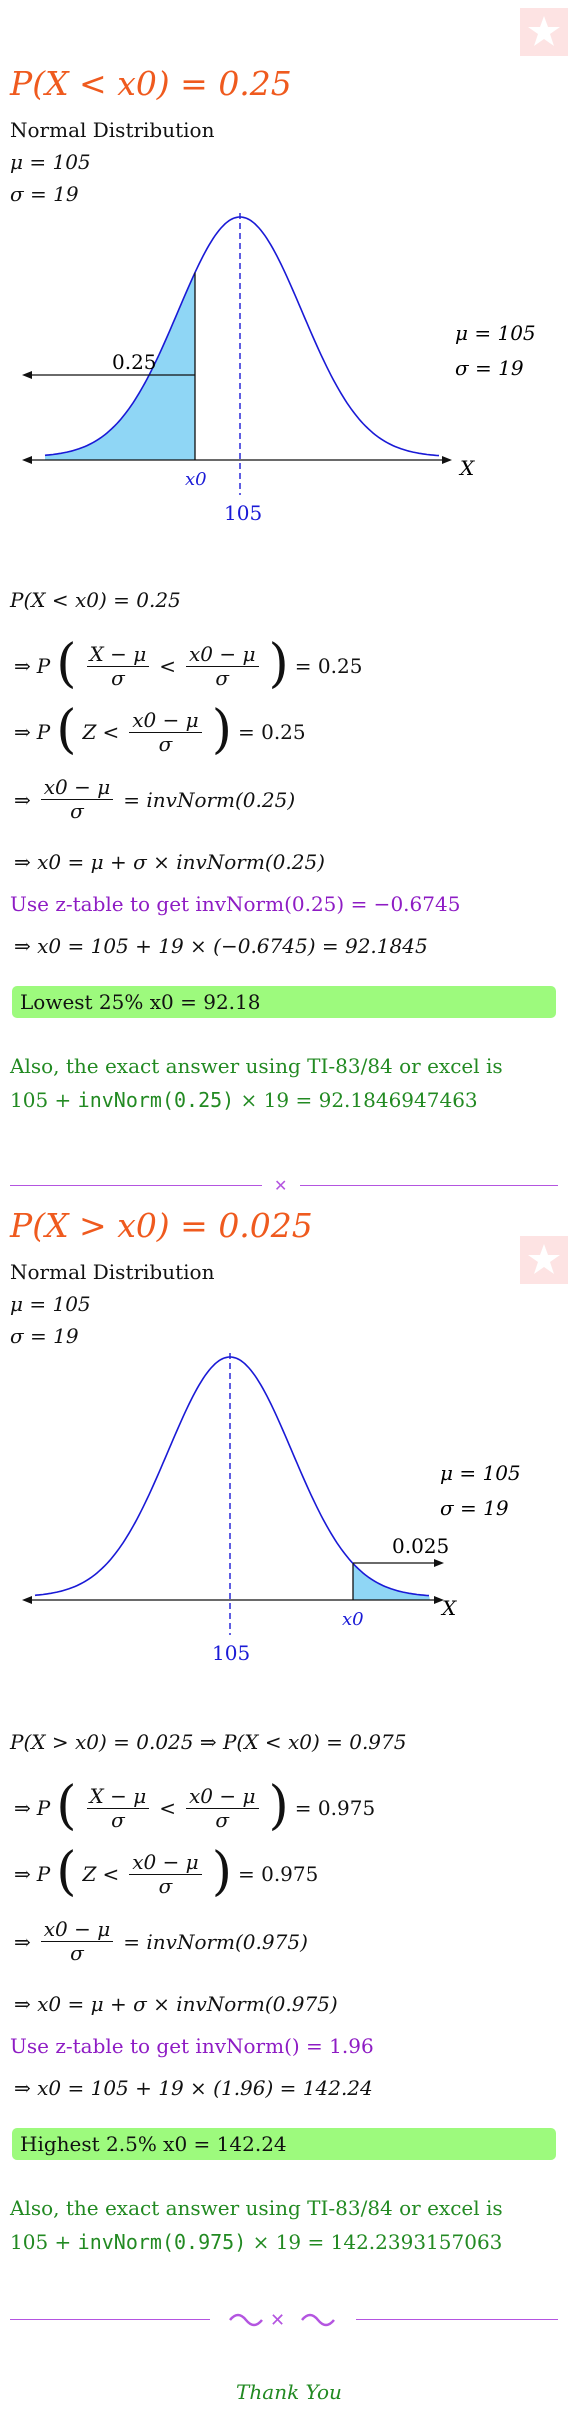 The height and width of the screenshot is (2416, 578). Describe the element at coordinates (110, 2319) in the screenshot. I see `footer-divider-left` at that location.